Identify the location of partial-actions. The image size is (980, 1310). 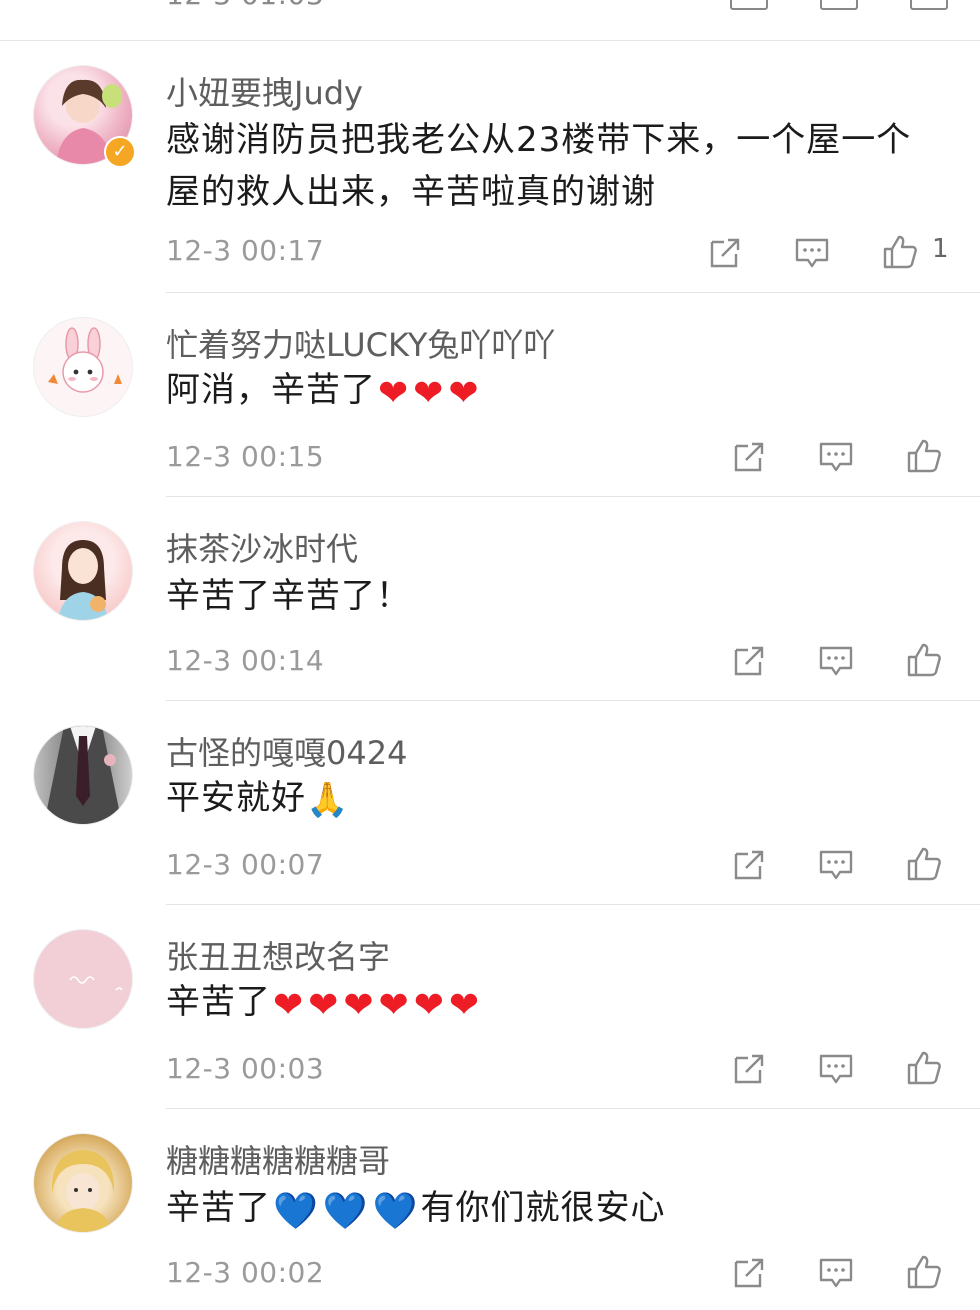
(845, 8).